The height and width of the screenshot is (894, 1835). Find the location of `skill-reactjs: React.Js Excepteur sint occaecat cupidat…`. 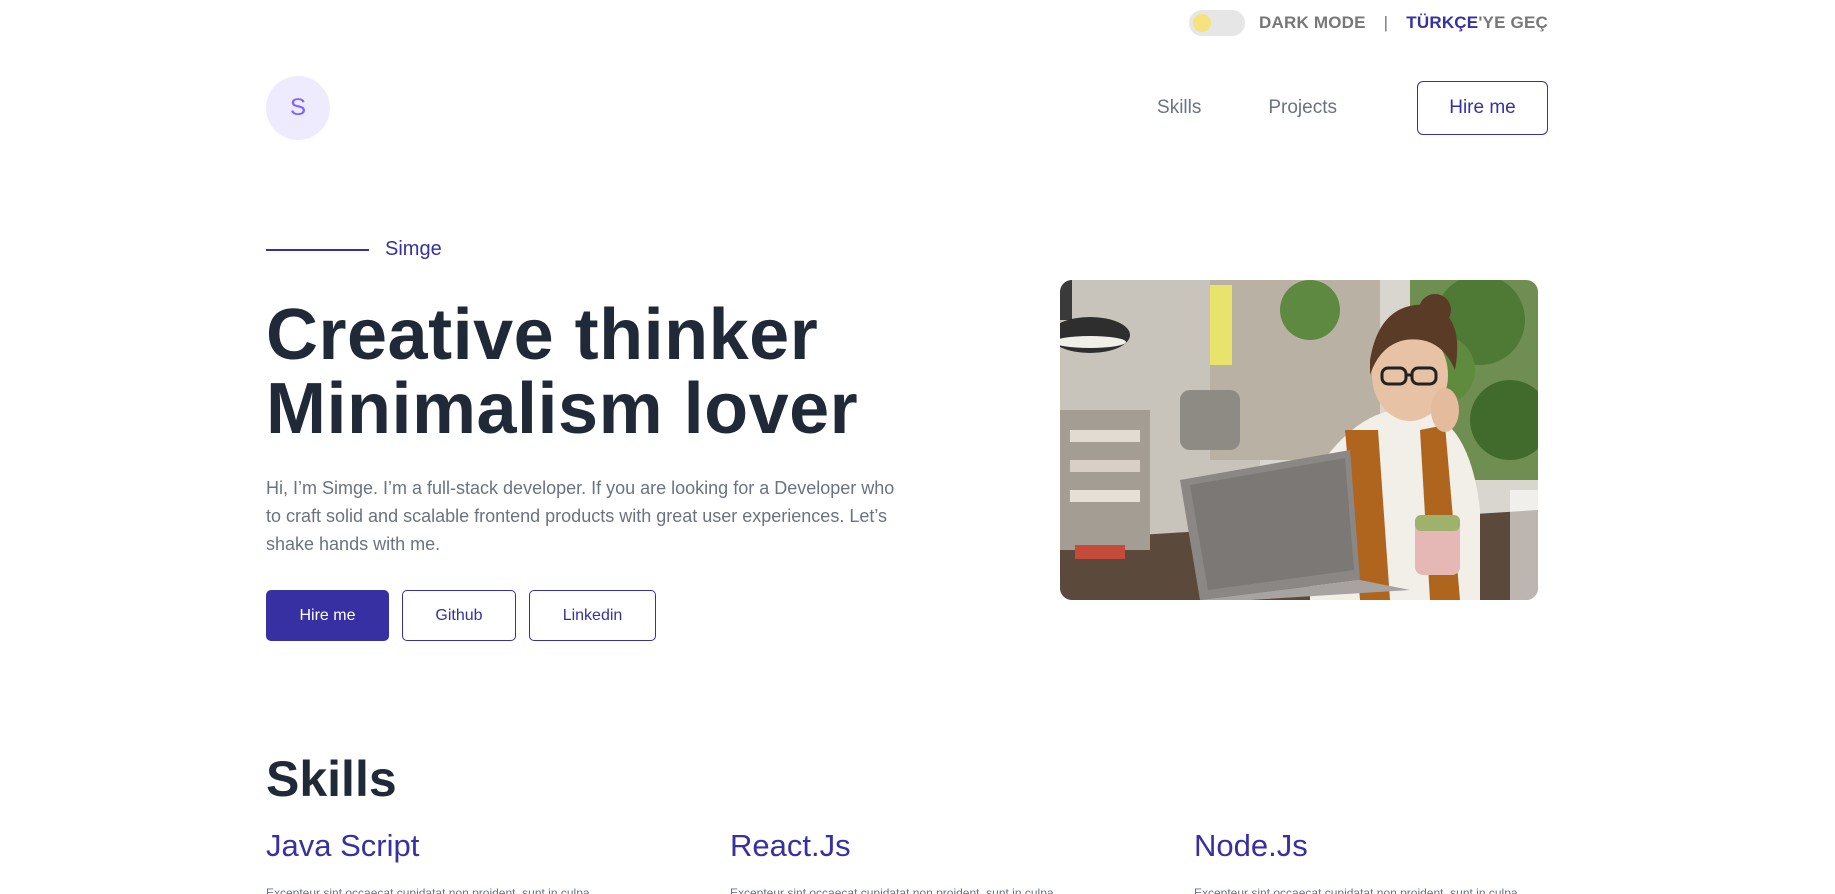

skill-reactjs: React.Js Excepteur sint occaecat cupidat… is located at coordinates (902, 861).